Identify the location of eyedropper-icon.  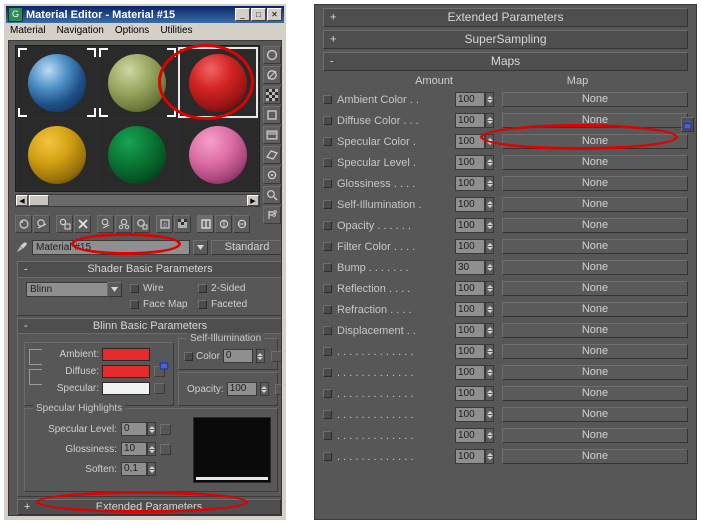
(22, 247).